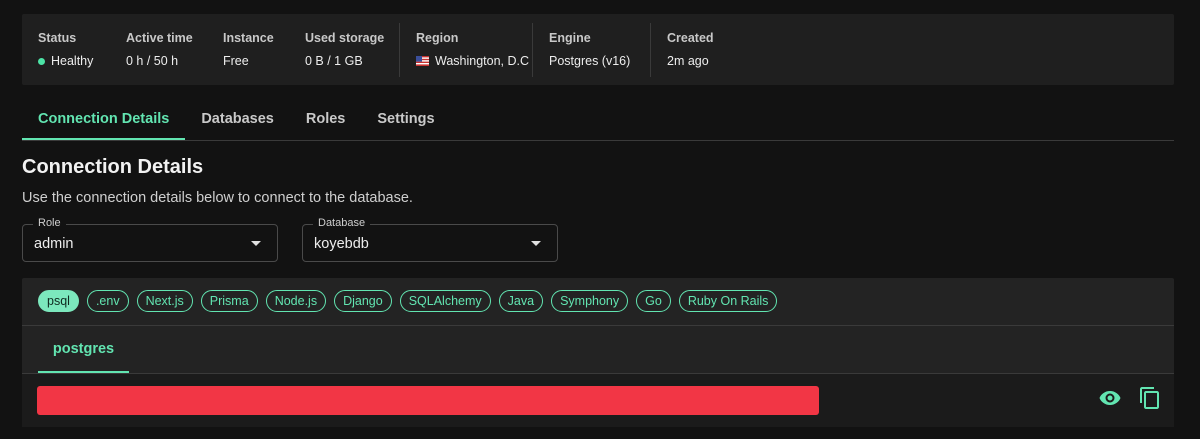 This screenshot has height=439, width=1200. I want to click on database-select-label: Database, so click(342, 223).